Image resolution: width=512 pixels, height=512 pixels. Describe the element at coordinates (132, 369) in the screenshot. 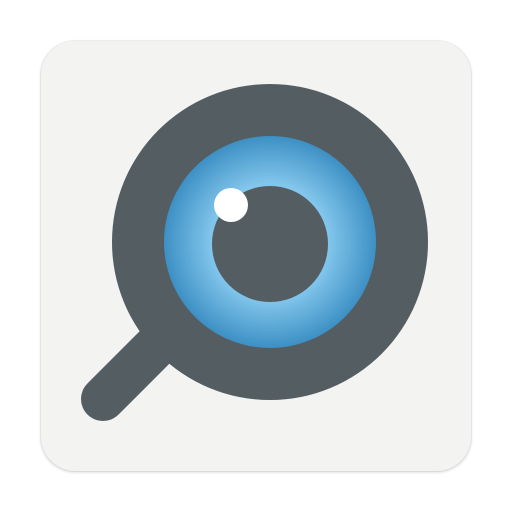

I see `magnifier-handle` at that location.